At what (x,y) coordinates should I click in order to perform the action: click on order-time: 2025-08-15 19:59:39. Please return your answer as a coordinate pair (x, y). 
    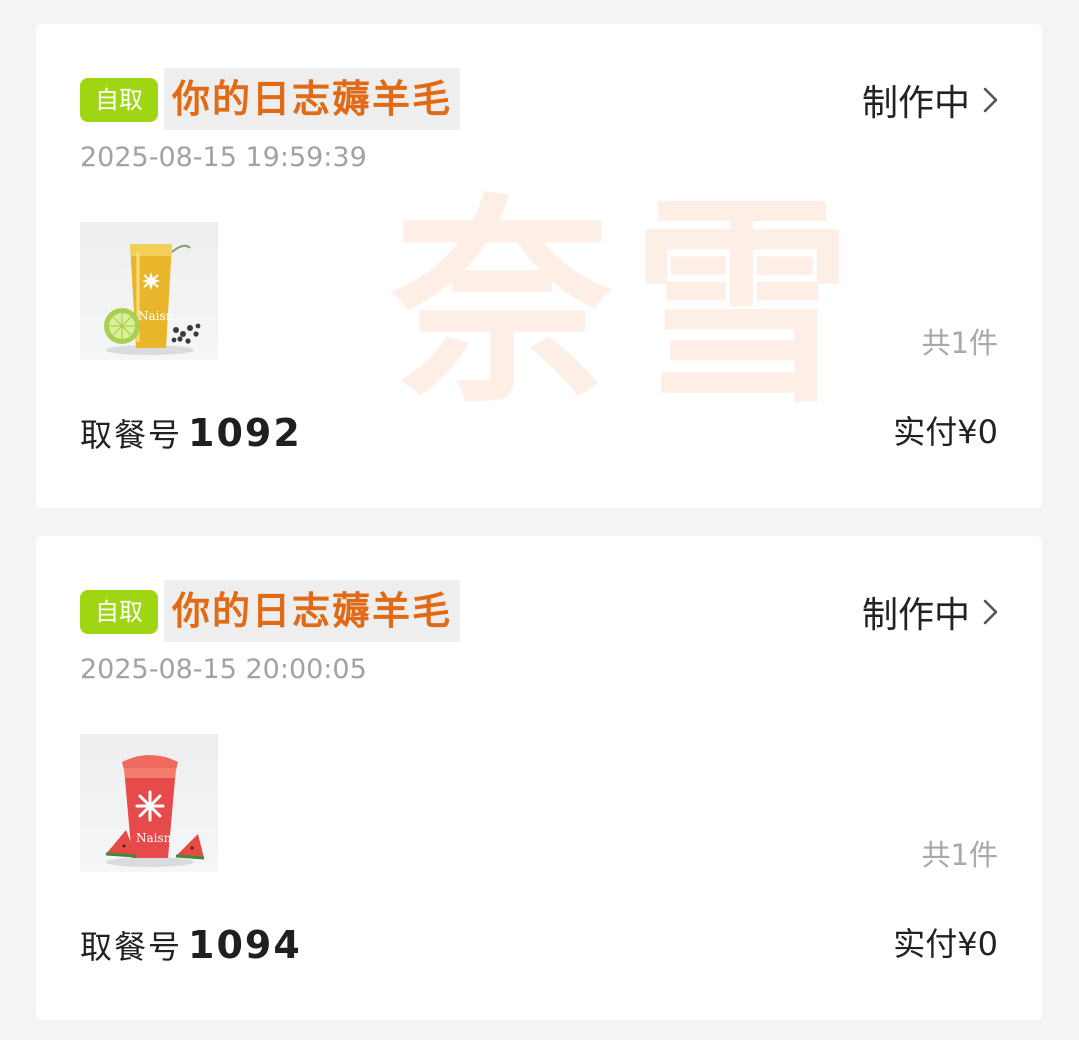
    Looking at the image, I should click on (223, 157).